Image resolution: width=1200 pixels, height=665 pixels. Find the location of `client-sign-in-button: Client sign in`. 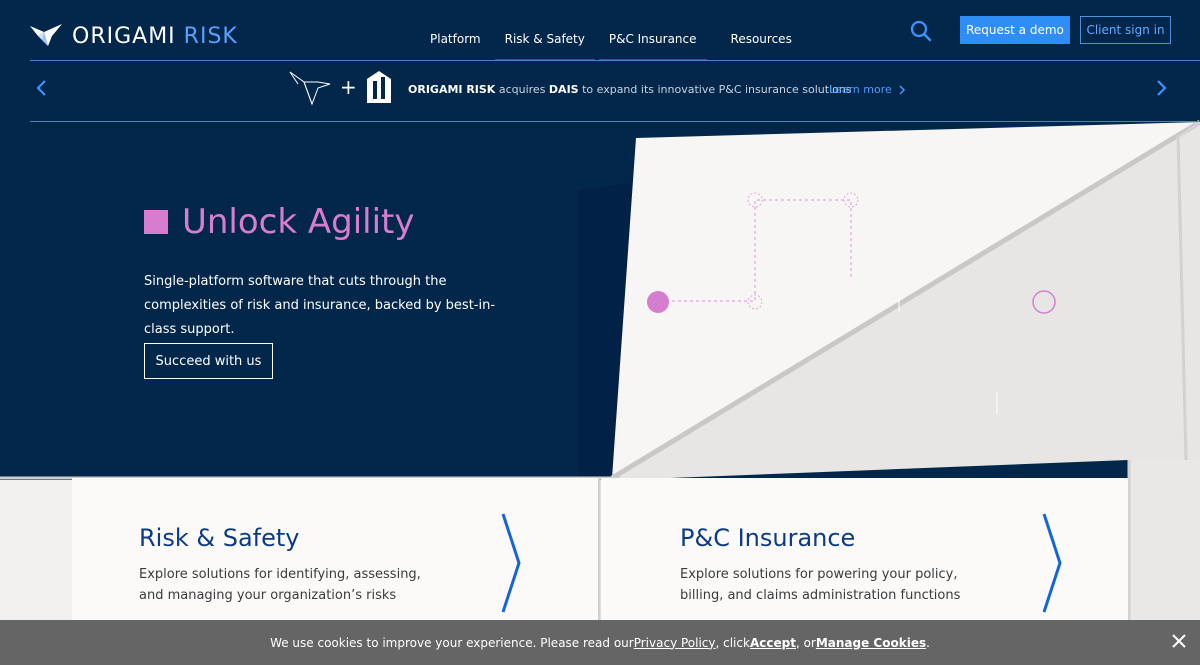

client-sign-in-button: Client sign in is located at coordinates (1125, 30).